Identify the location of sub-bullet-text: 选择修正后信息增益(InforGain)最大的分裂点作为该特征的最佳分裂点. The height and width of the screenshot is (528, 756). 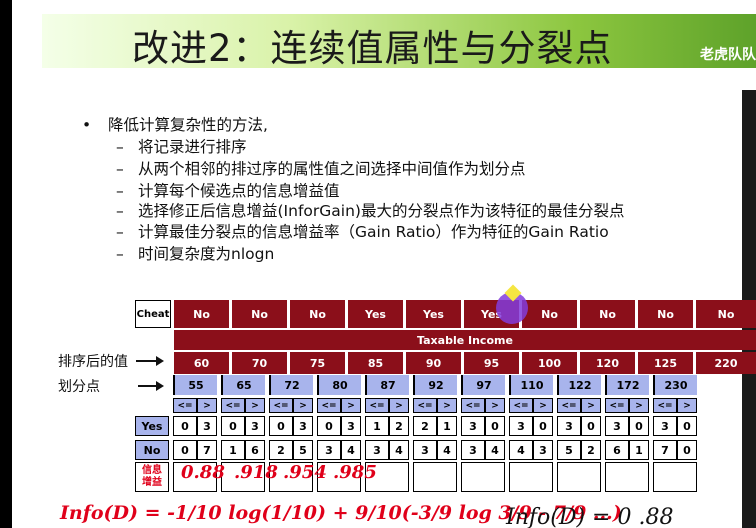
(381, 211).